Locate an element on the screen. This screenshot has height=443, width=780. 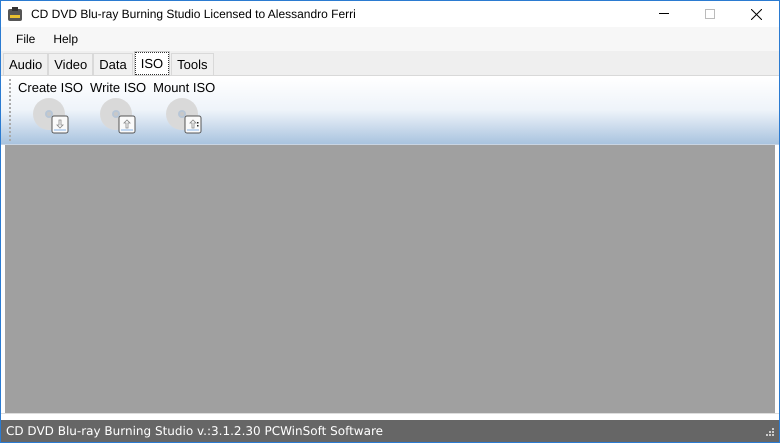
tab: ISO is located at coordinates (152, 63).